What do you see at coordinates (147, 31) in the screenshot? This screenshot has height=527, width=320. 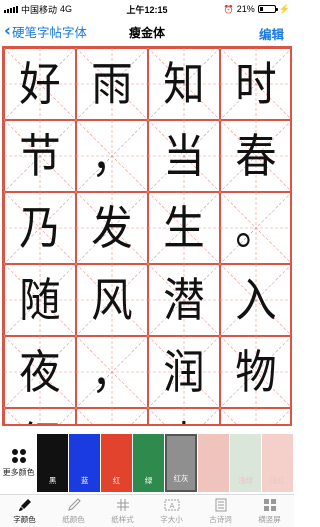 I see `navigation-bar: ‹ 硬笔字帖字体 瘦金体 编辑` at bounding box center [147, 31].